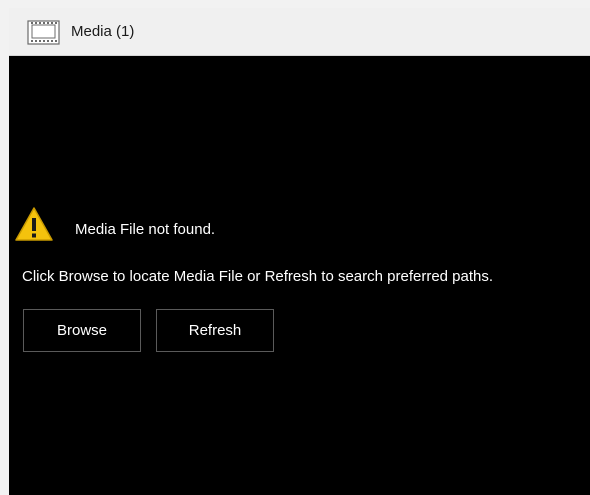  What do you see at coordinates (145, 229) in the screenshot?
I see `error-message: Media File not found.` at bounding box center [145, 229].